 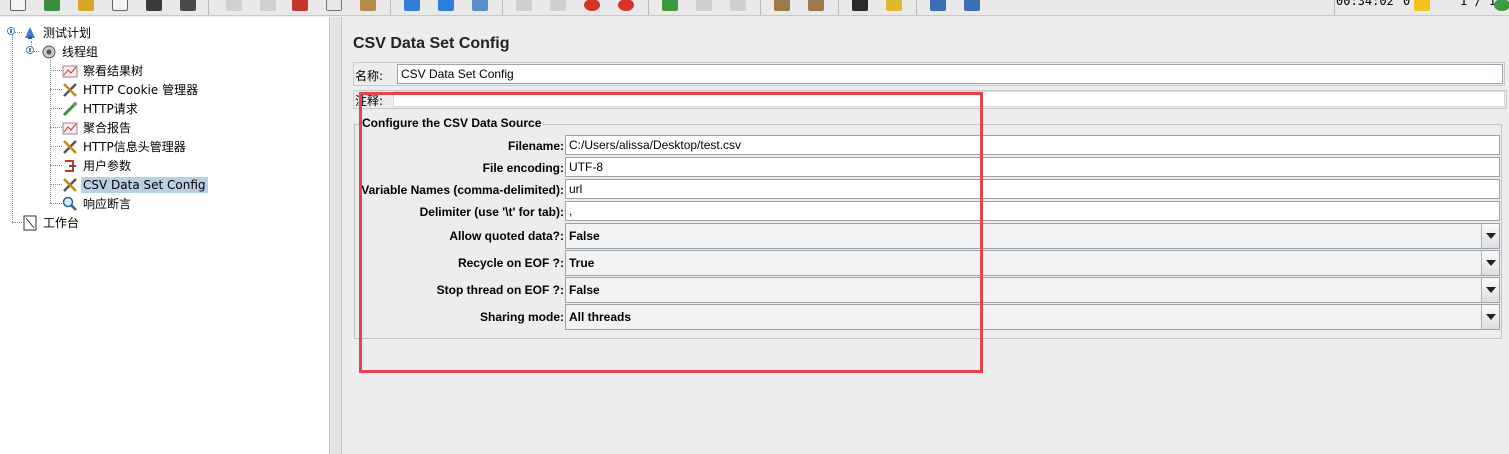 I want to click on tree-item-label: 线程组, so click(x=80, y=52).